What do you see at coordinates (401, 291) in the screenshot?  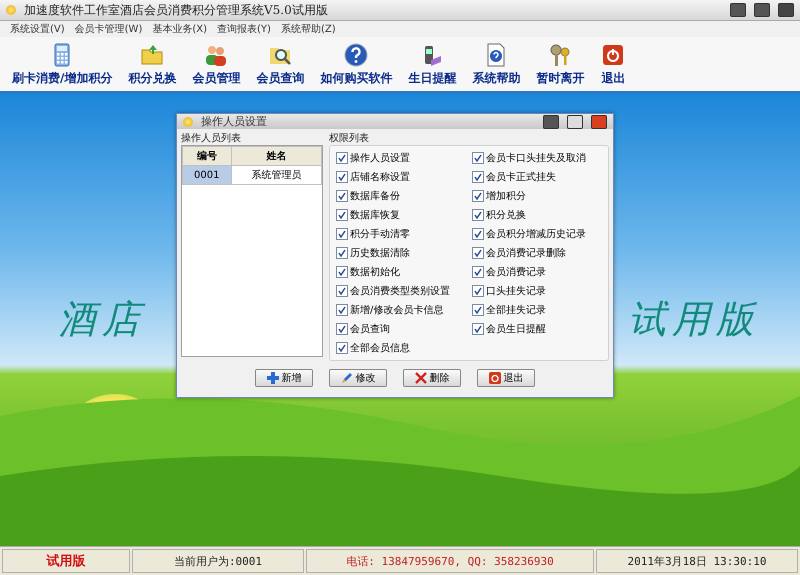 I see `permission-checkbox: 会员消费类型类别设置` at bounding box center [401, 291].